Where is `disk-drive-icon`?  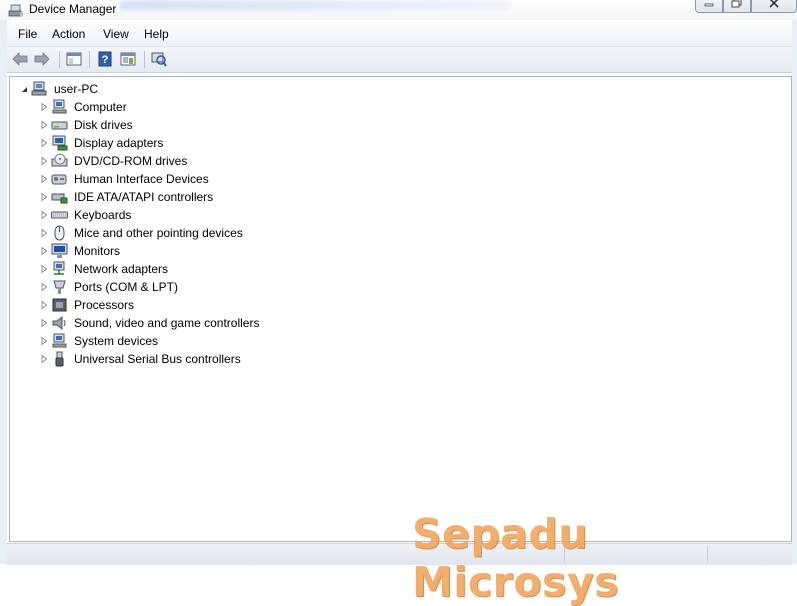
disk-drive-icon is located at coordinates (59, 125).